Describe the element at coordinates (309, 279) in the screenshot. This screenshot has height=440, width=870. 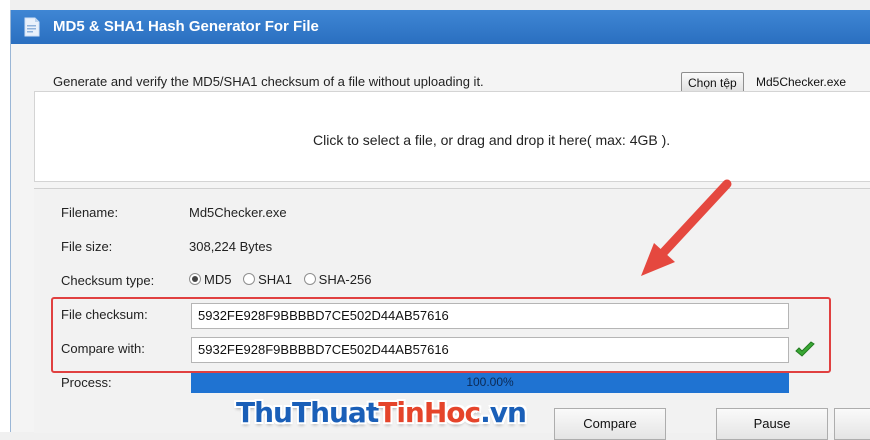
I see `radio-sha256` at that location.